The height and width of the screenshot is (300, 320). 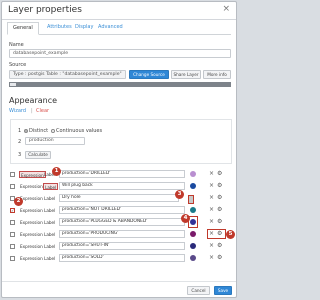 I want to click on callout-badge: 4, so click(x=185, y=218).